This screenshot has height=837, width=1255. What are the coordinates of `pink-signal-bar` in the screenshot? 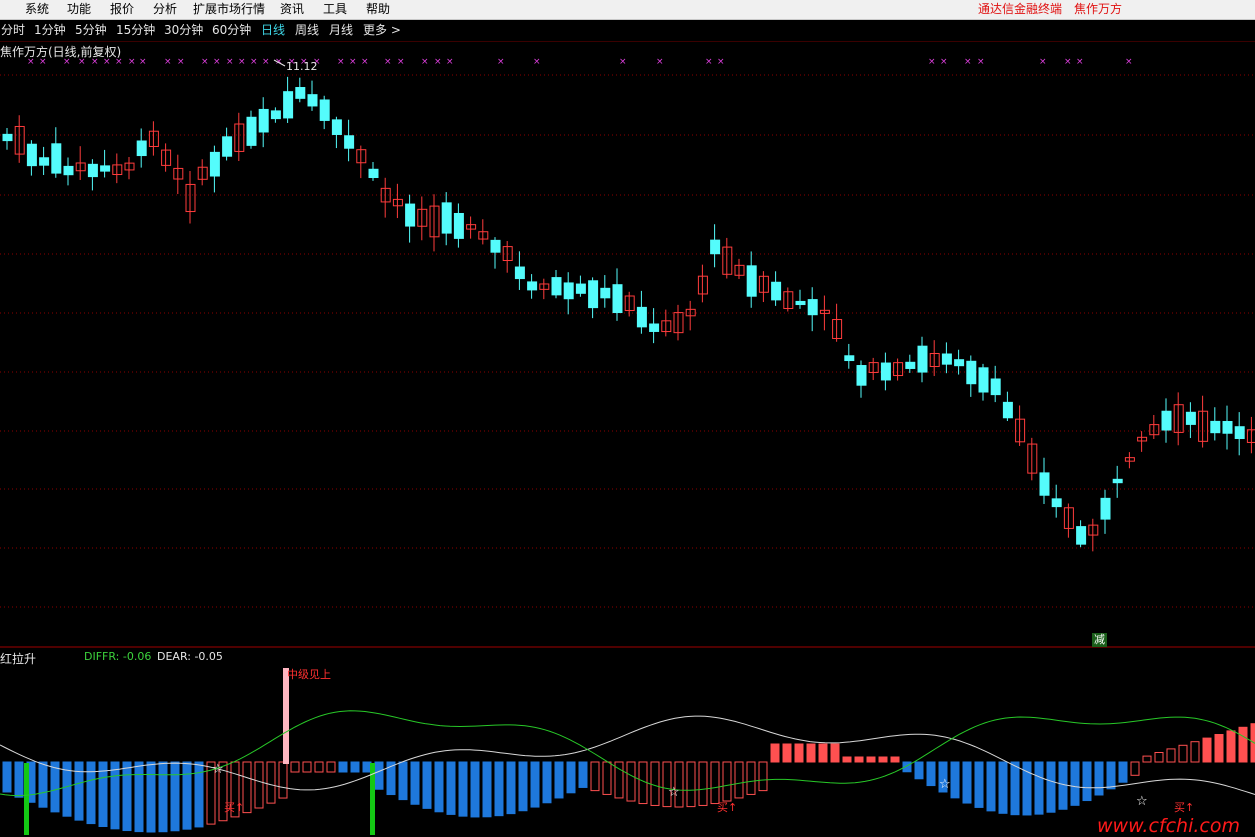 It's located at (286, 716).